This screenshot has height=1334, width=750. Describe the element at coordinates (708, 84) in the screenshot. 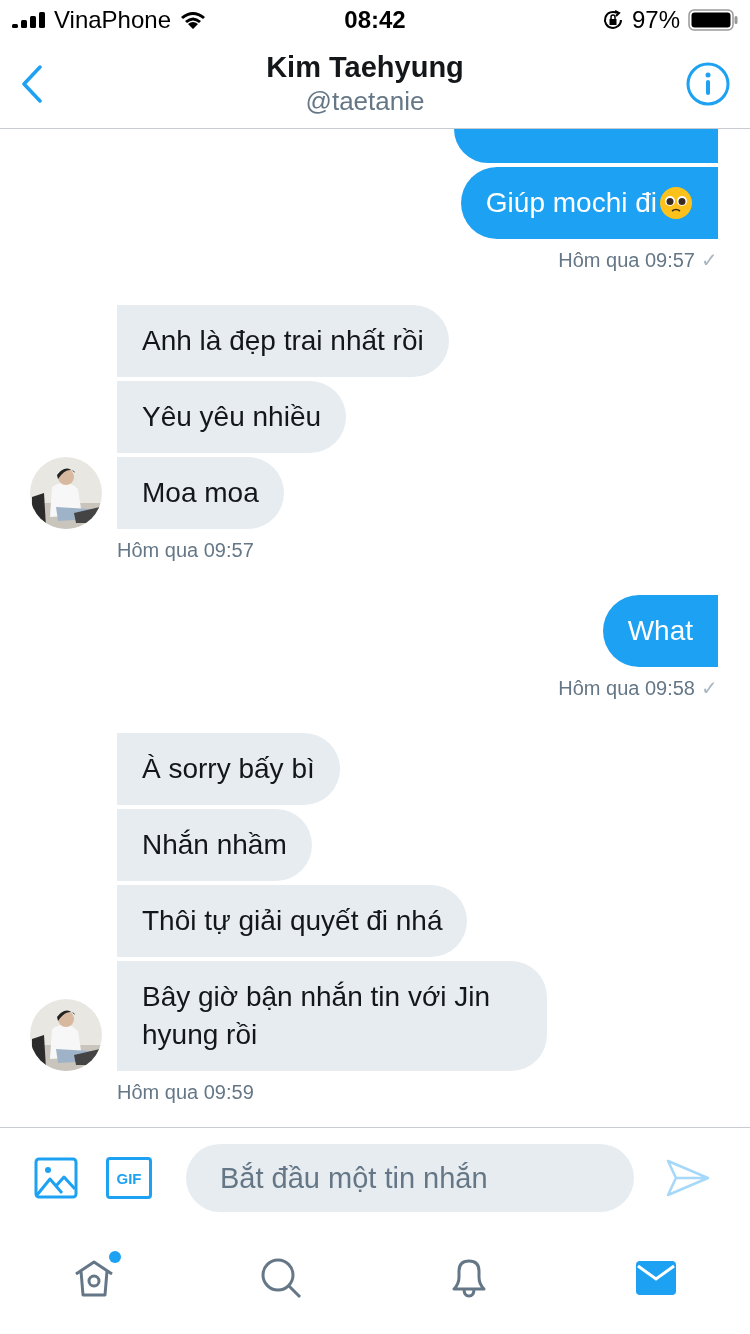

I see `info-icon` at that location.